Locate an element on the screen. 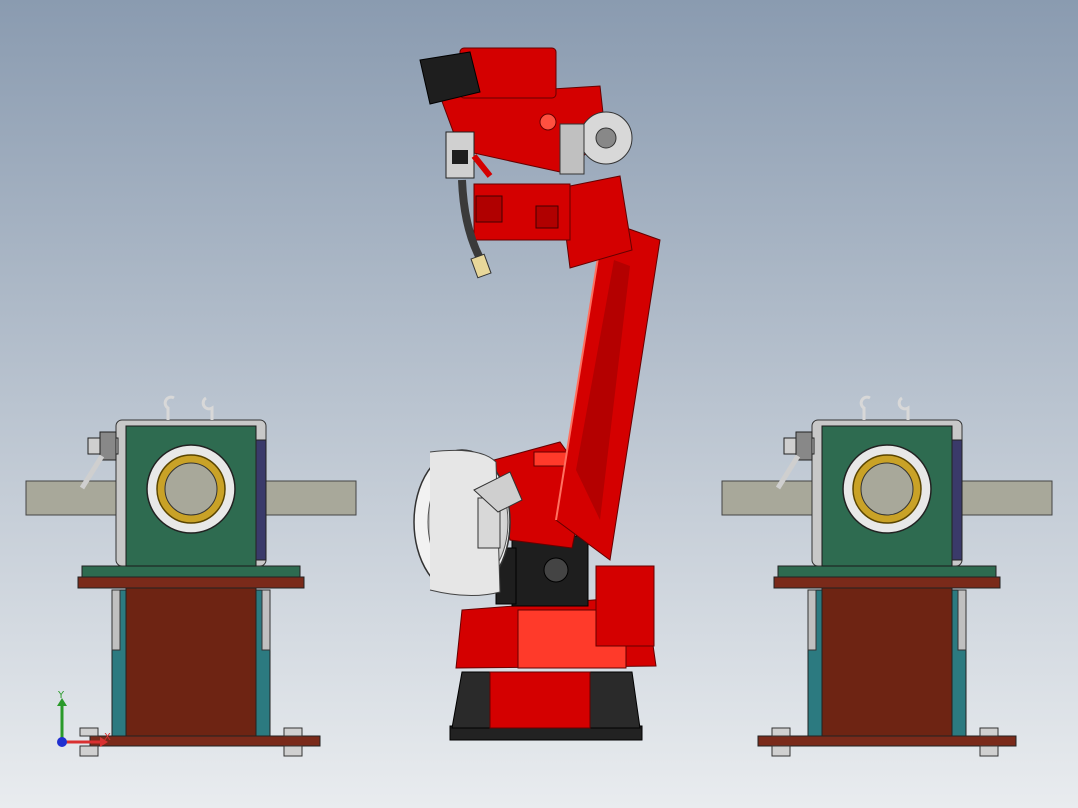 The width and height of the screenshot is (1078, 808). wrist-motor is located at coordinates (489, 209).